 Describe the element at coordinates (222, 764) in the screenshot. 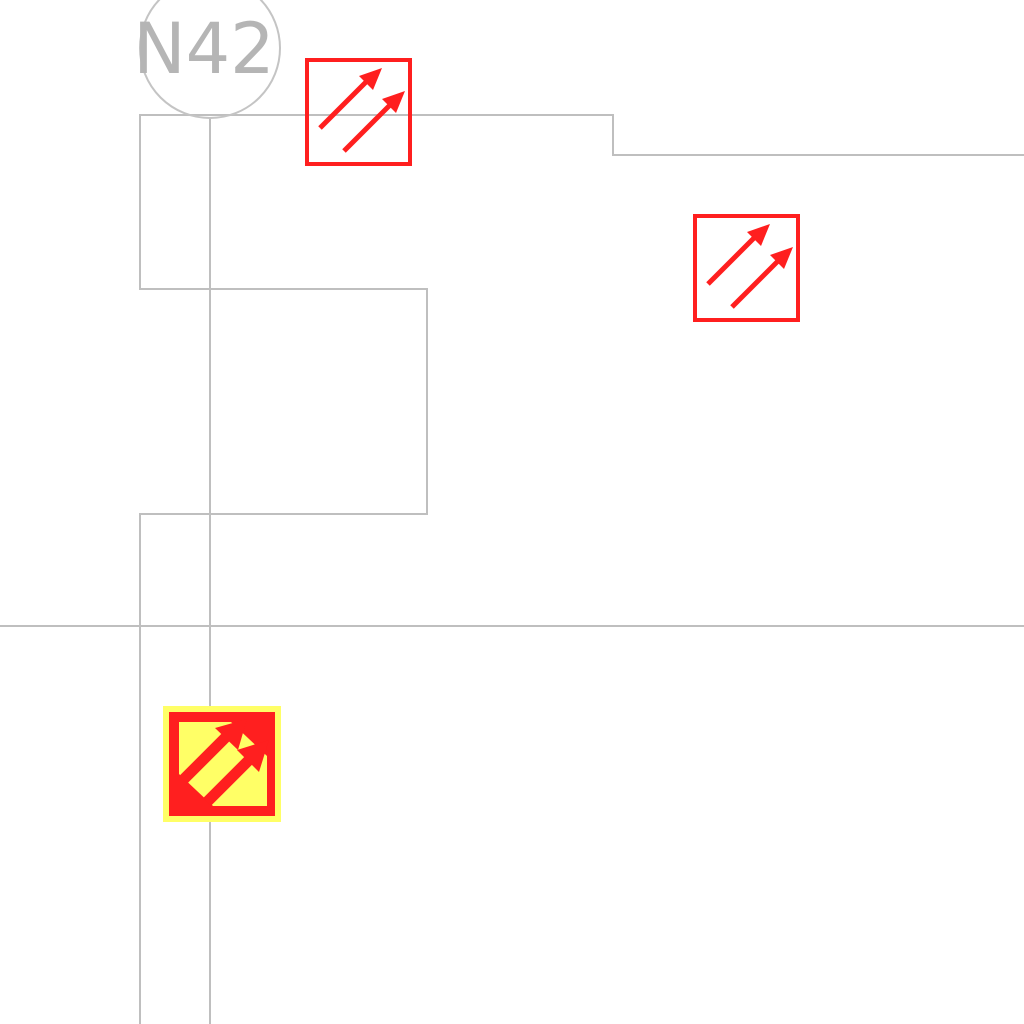

I see `exit-symbol-selected` at that location.